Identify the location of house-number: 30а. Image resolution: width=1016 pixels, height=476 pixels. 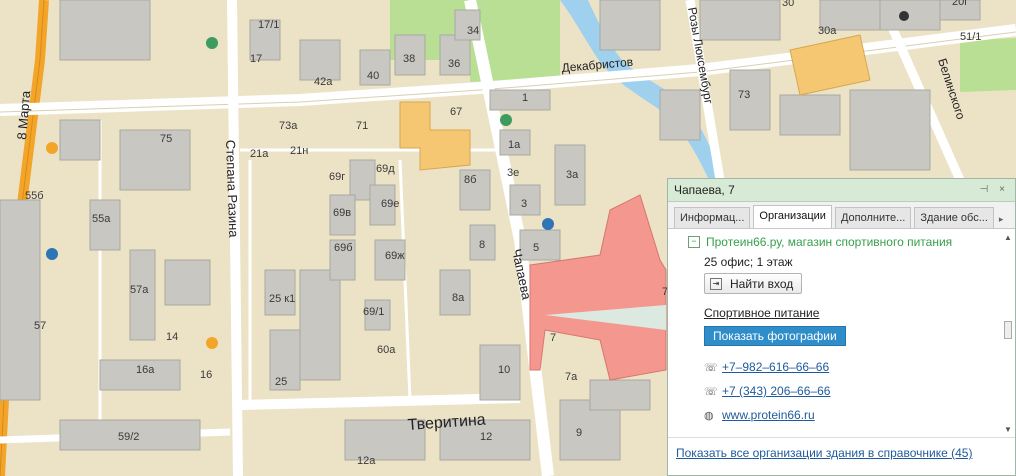
(827, 31).